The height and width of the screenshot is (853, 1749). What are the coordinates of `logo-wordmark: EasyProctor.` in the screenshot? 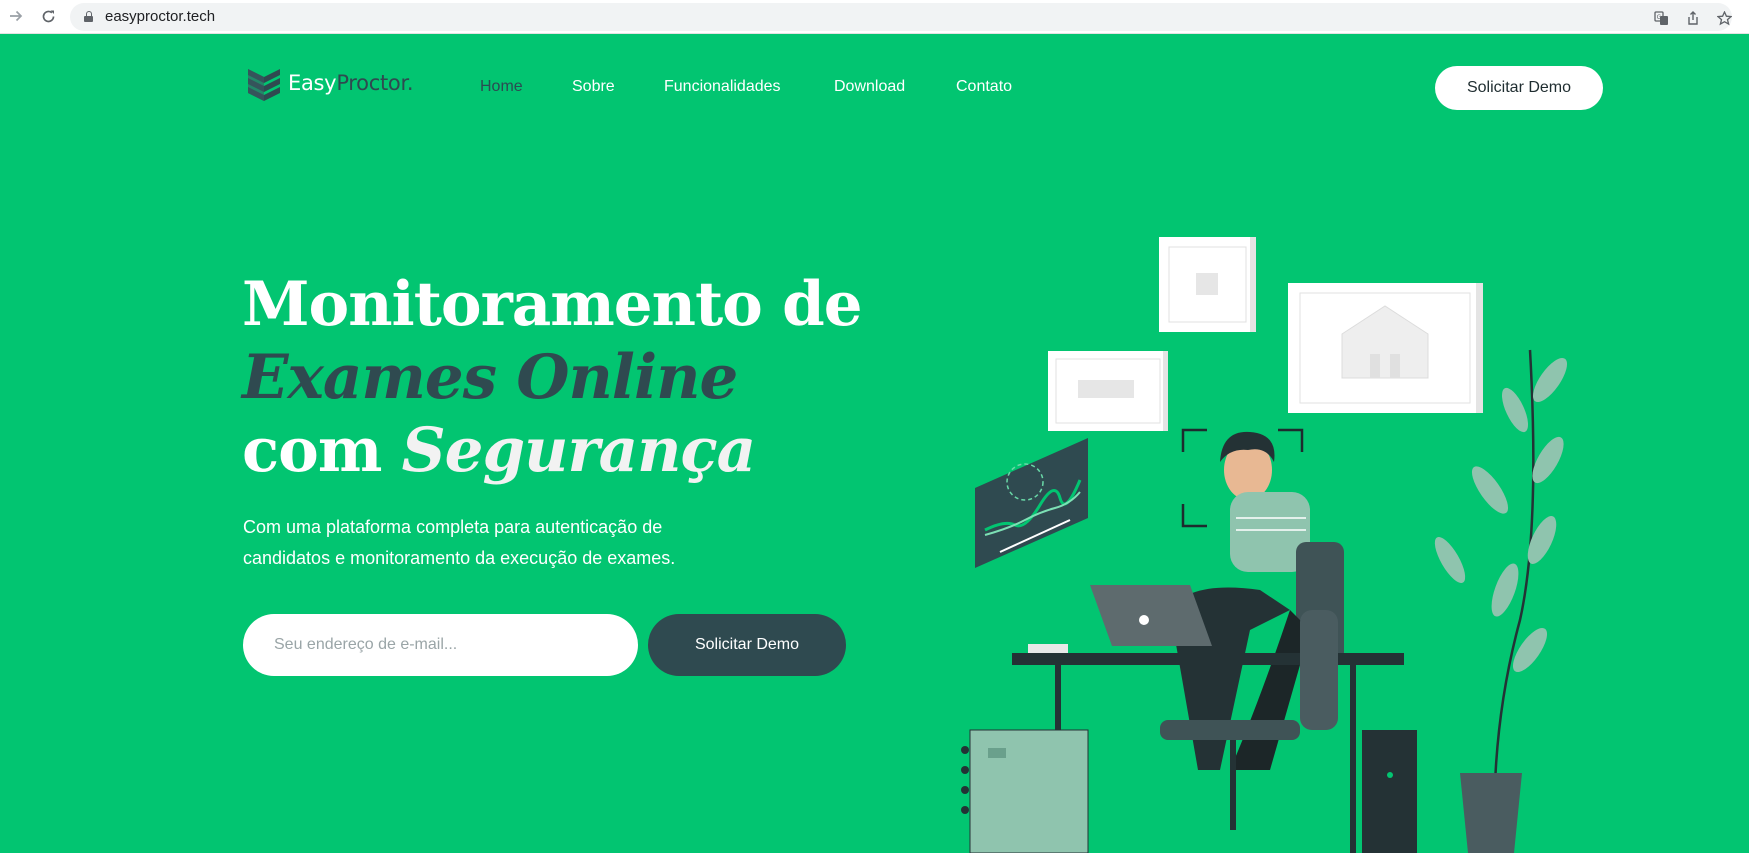 It's located at (351, 83).